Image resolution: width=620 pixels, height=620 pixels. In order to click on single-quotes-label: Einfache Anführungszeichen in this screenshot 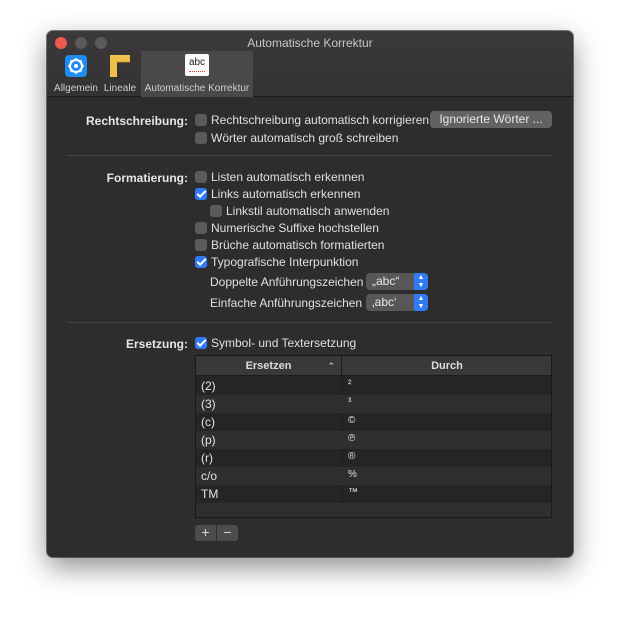, I will do `click(286, 303)`.